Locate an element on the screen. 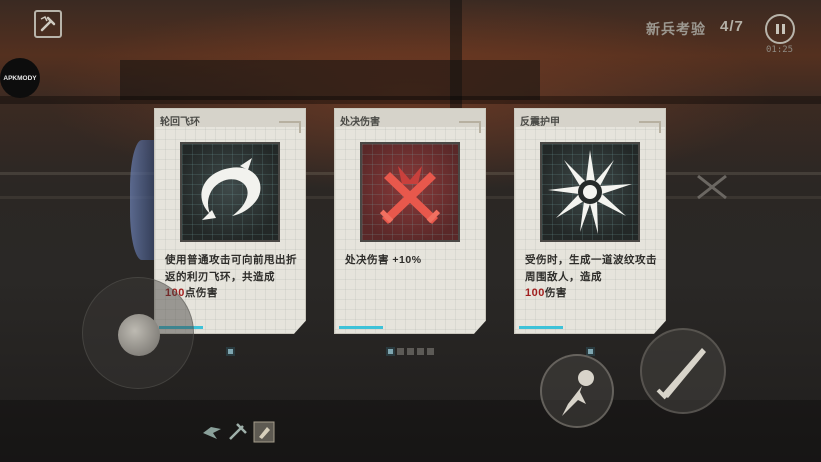 The image size is (821, 462). wrench-icon is located at coordinates (48, 23).